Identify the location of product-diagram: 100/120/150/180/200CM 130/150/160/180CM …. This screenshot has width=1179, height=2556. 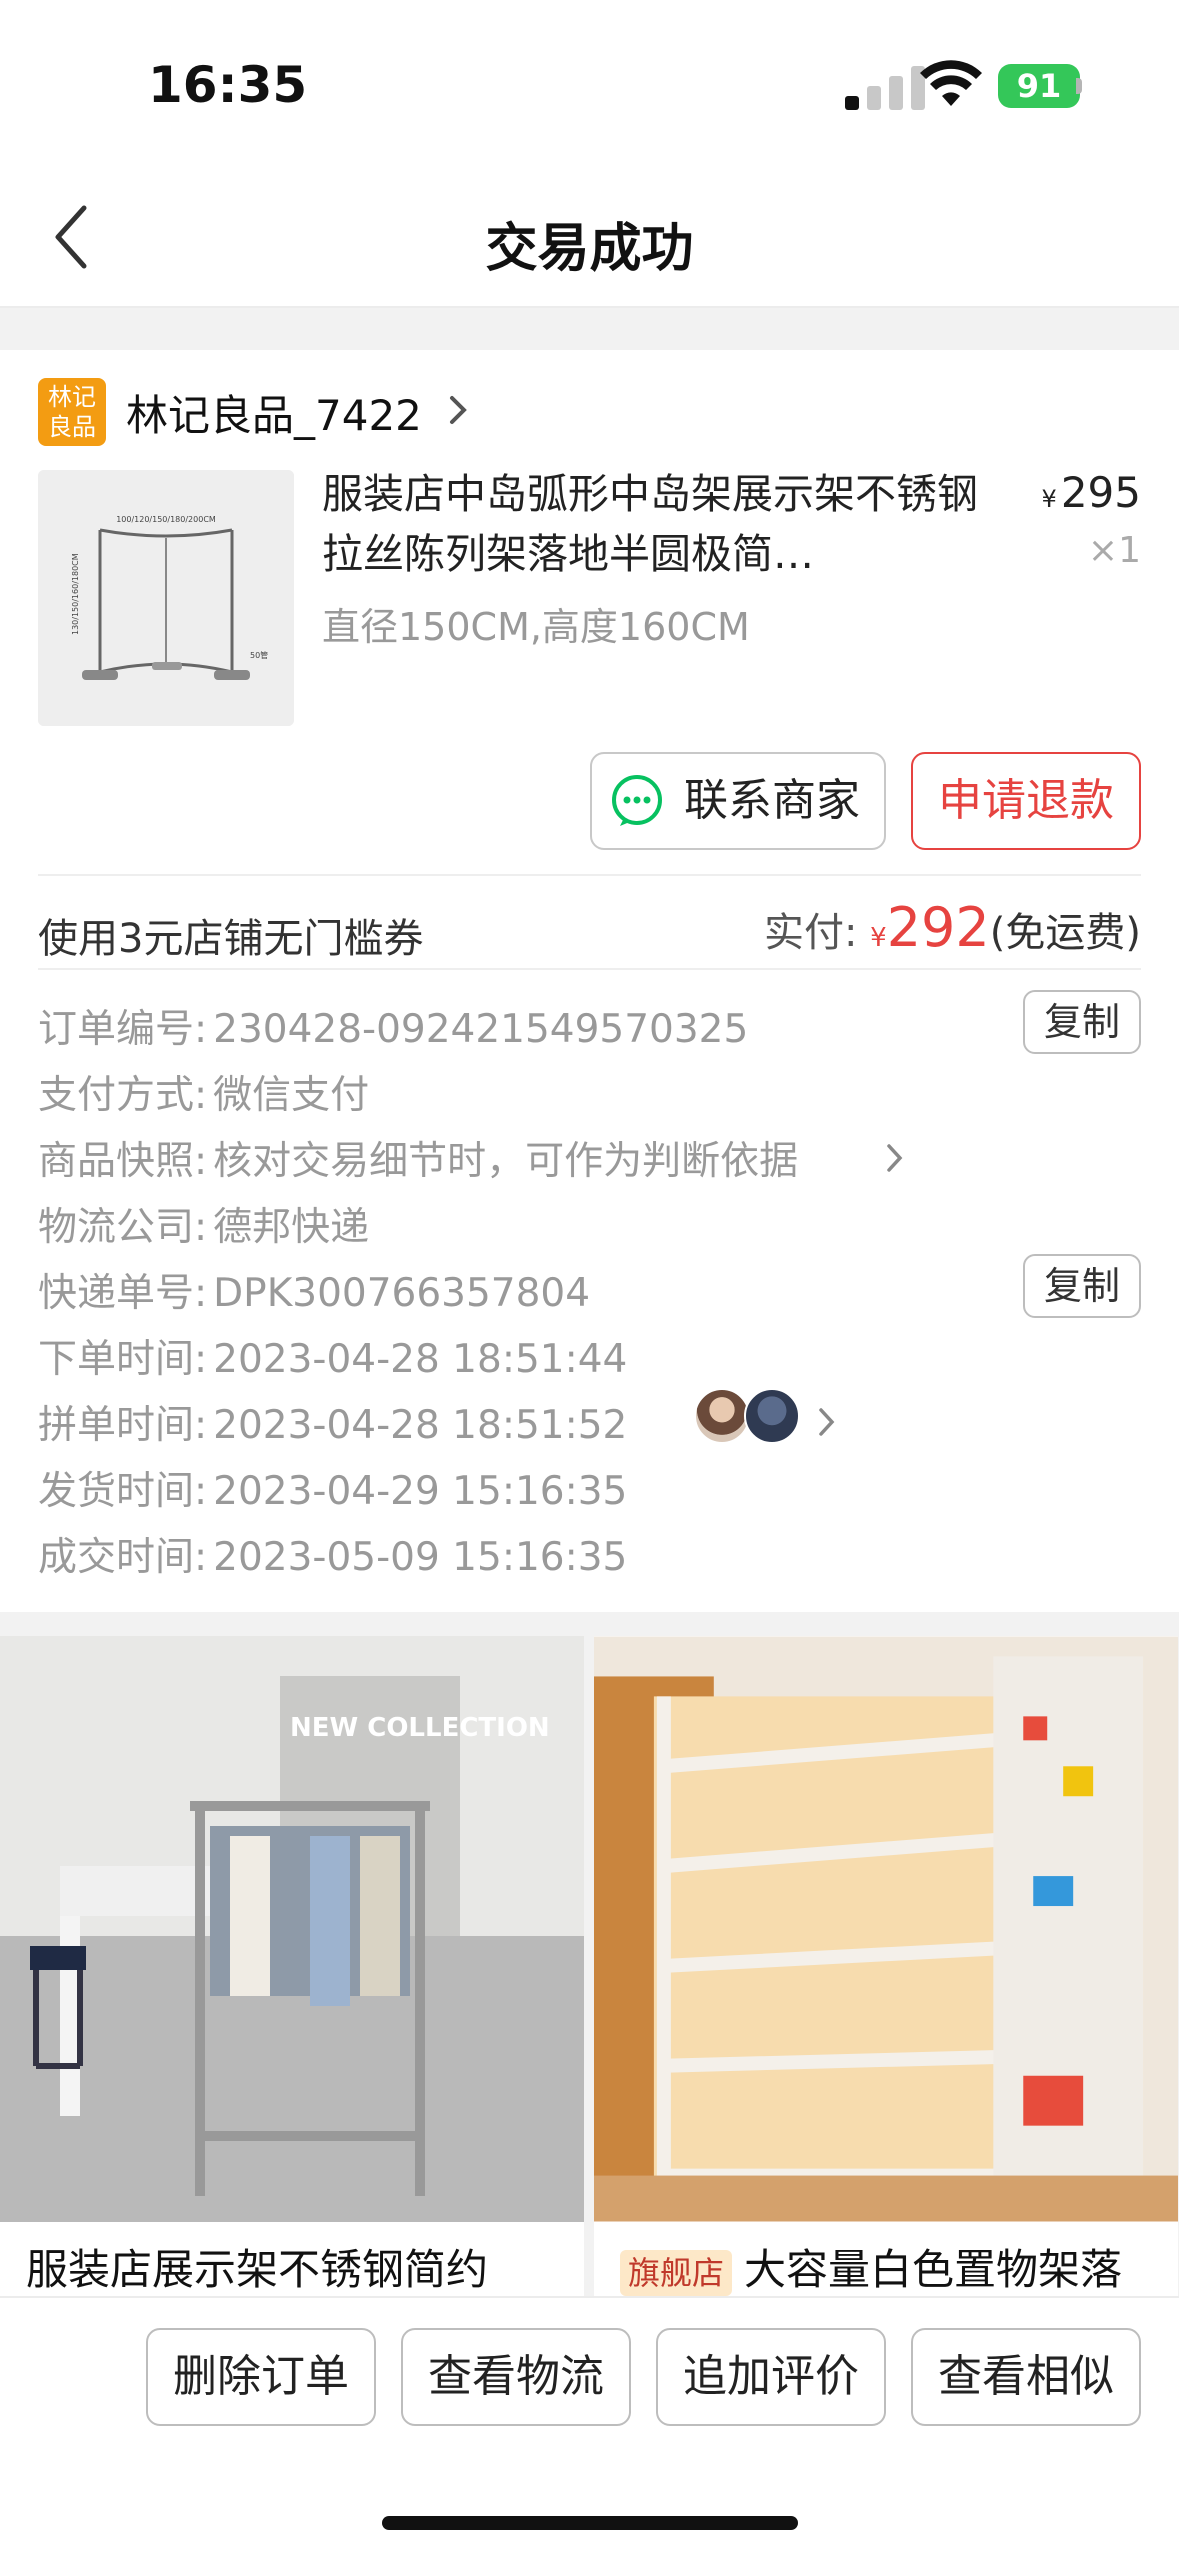
(166, 598).